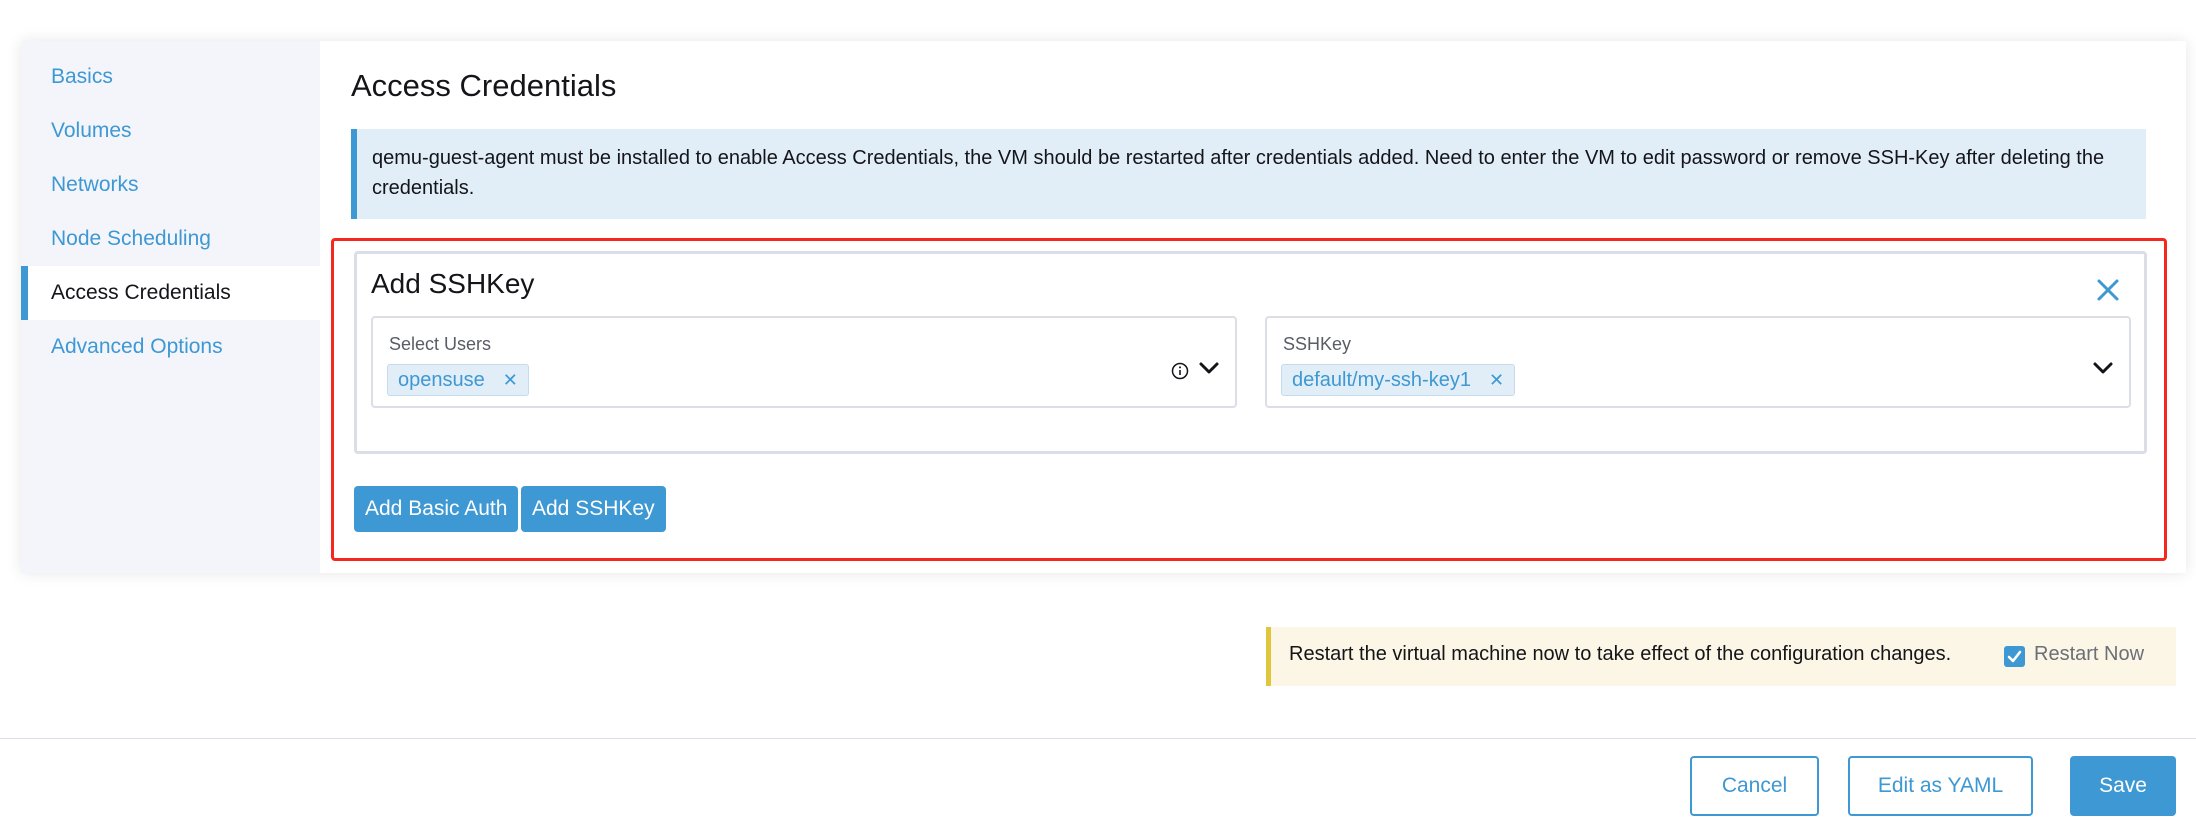  Describe the element at coordinates (170, 185) in the screenshot. I see `sidebar-item-networks: Networks` at that location.